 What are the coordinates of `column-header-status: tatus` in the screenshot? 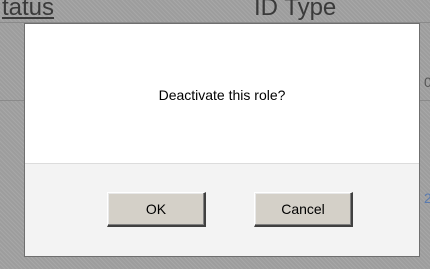 It's located at (28, 10).